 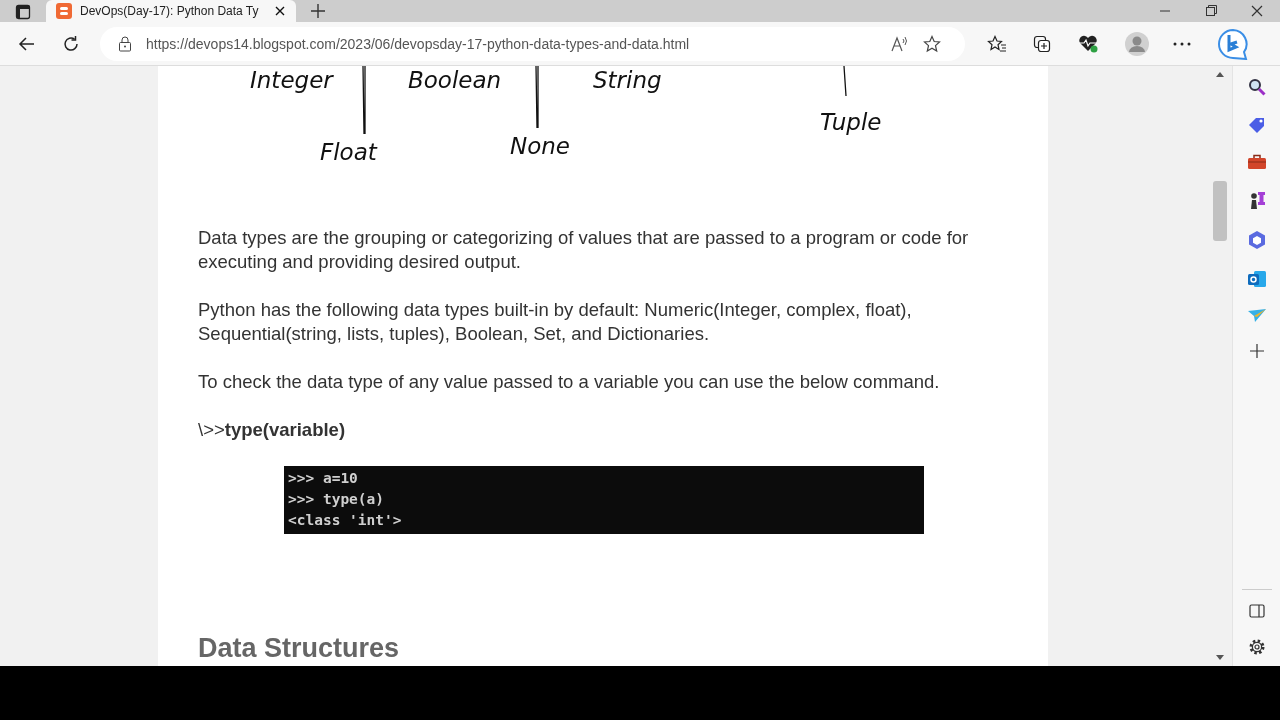 I want to click on chat-bubble-icon, so click(x=1233, y=43).